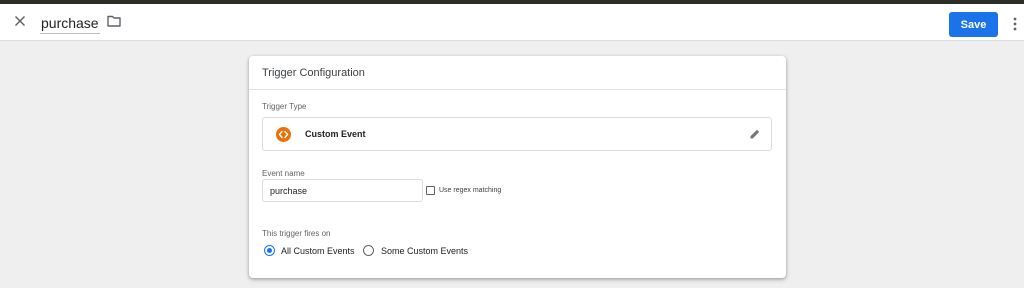 Image resolution: width=1024 pixels, height=288 pixels. What do you see at coordinates (512, 22) in the screenshot?
I see `app-bar: Save` at bounding box center [512, 22].